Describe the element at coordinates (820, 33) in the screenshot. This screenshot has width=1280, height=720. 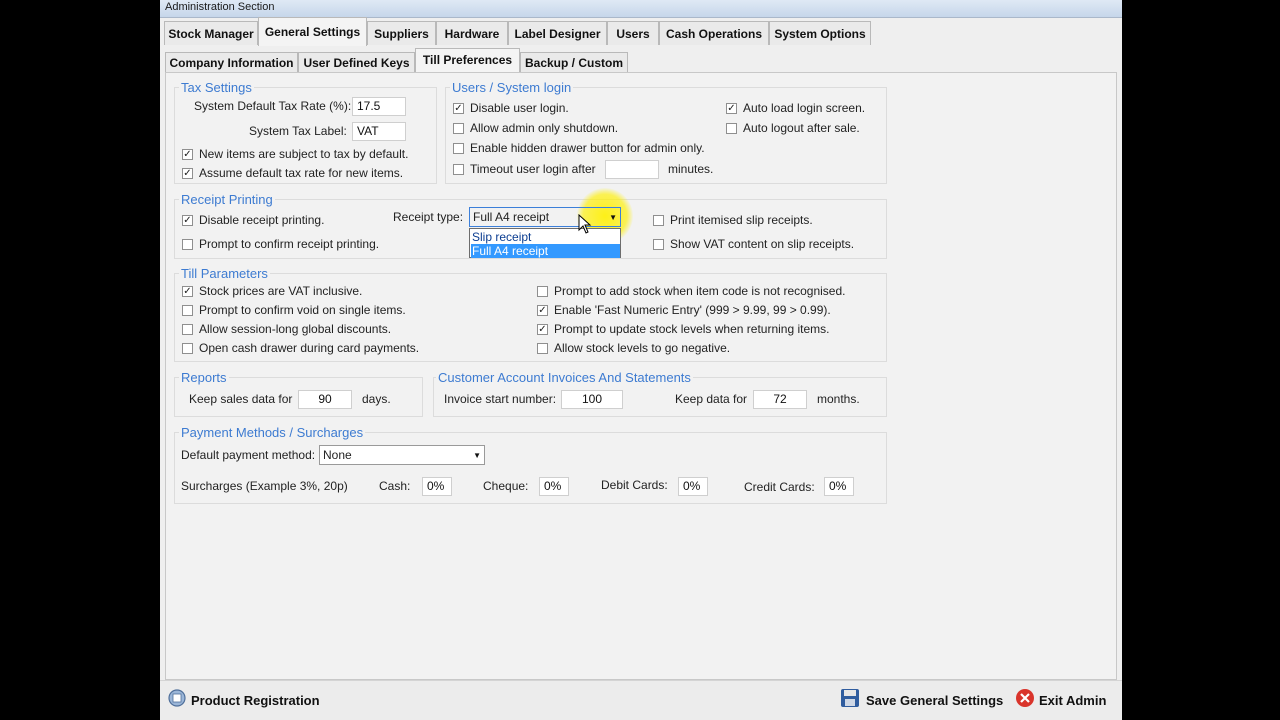
I see `tab-system-options: System Options` at that location.